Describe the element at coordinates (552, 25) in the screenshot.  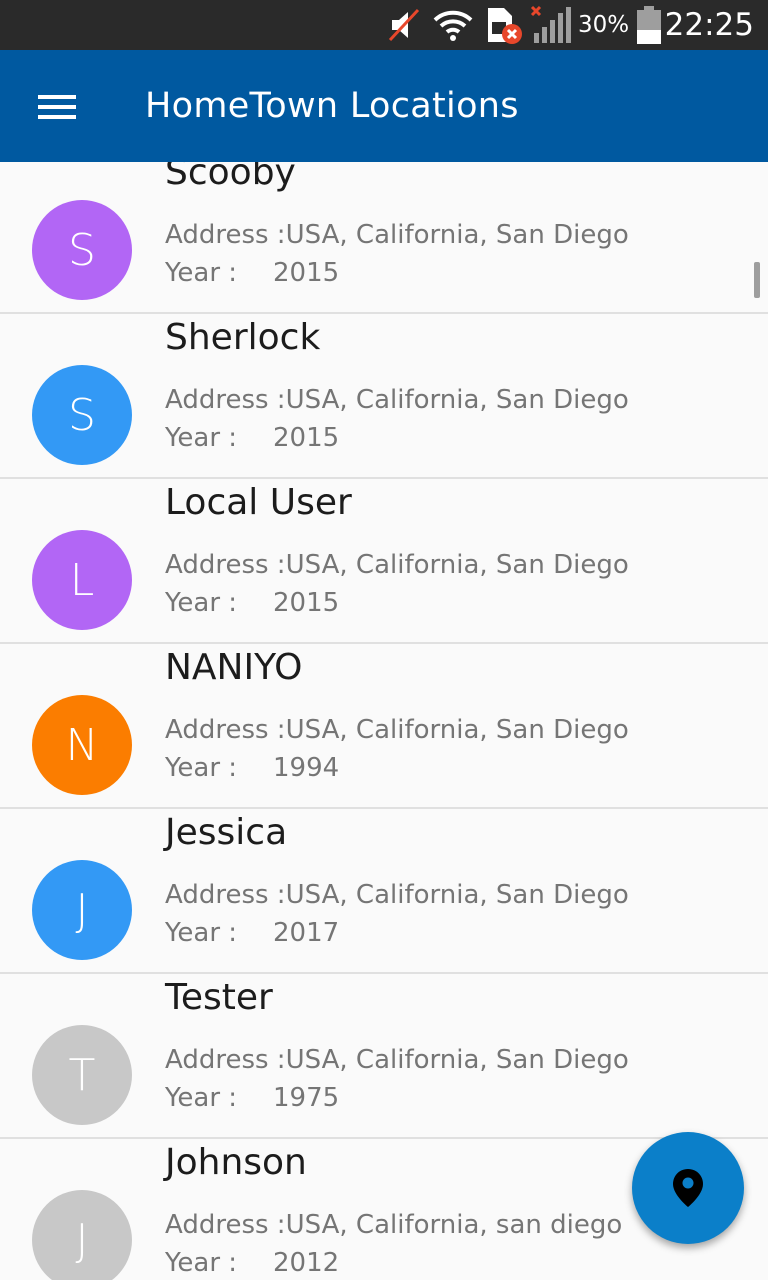
I see `signal-icon` at that location.